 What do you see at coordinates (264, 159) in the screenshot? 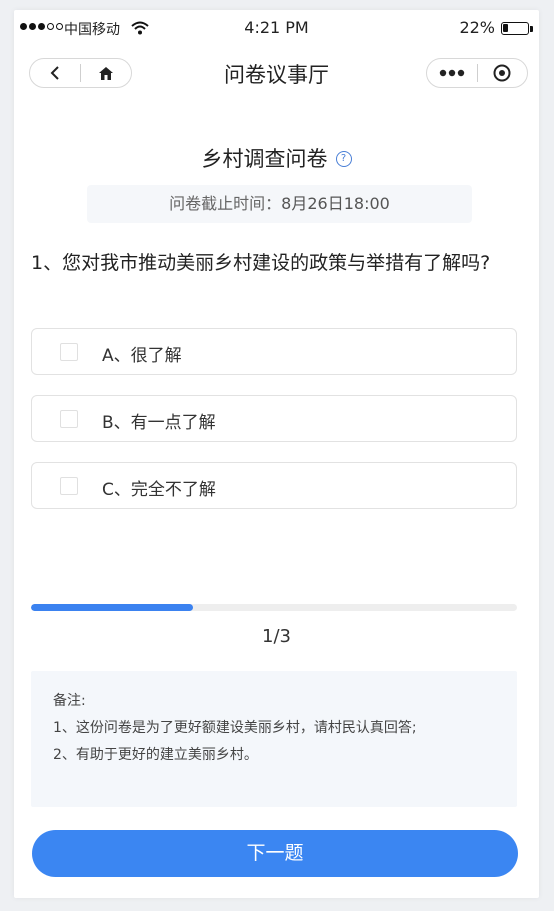
I see `survey-title: 乡村调查问卷` at bounding box center [264, 159].